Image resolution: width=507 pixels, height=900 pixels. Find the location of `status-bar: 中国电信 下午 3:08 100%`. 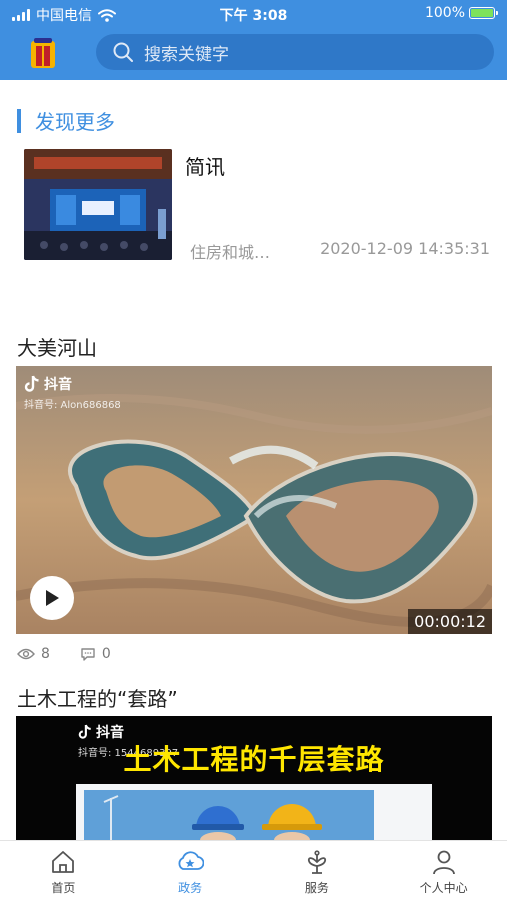

status-bar: 中国电信 下午 3:08 100% is located at coordinates (253, 14).